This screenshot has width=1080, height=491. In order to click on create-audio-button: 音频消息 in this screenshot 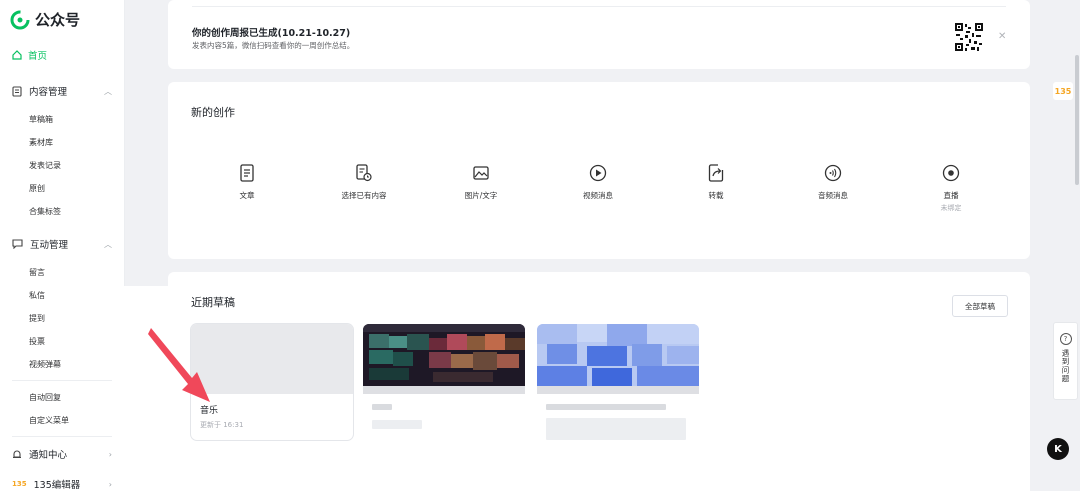, I will do `click(833, 182)`.